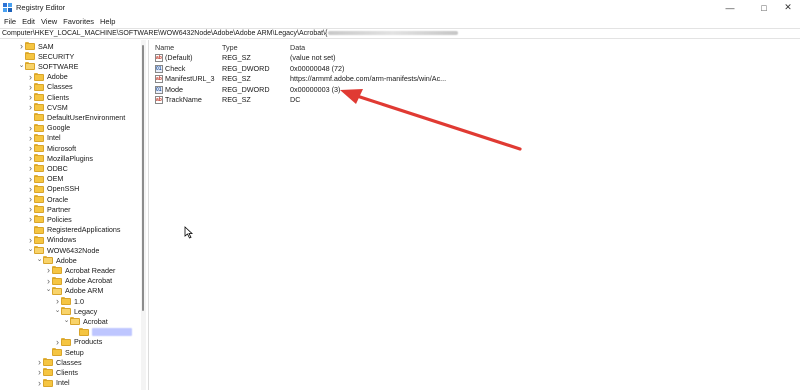  I want to click on column-header-data: Data, so click(297, 47).